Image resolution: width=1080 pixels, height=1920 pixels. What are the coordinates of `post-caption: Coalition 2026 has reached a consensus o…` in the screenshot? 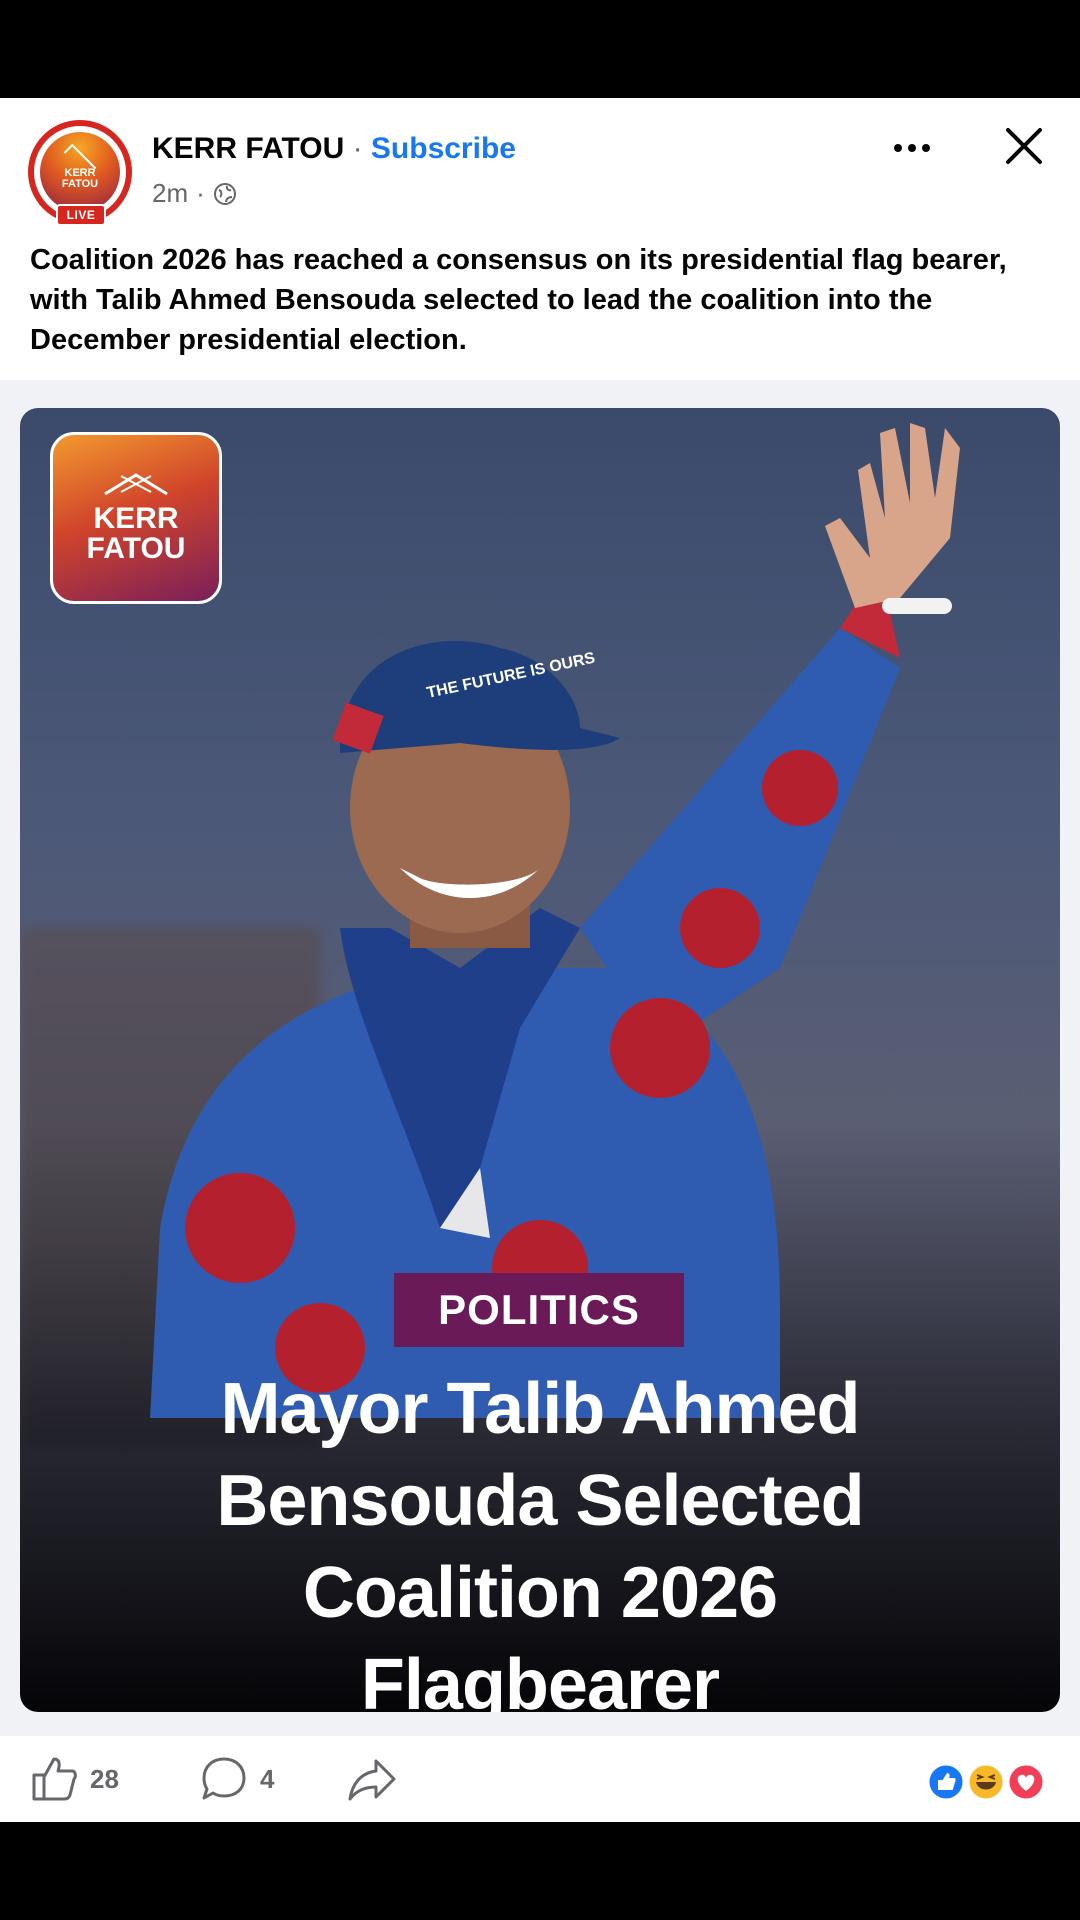 It's located at (518, 300).